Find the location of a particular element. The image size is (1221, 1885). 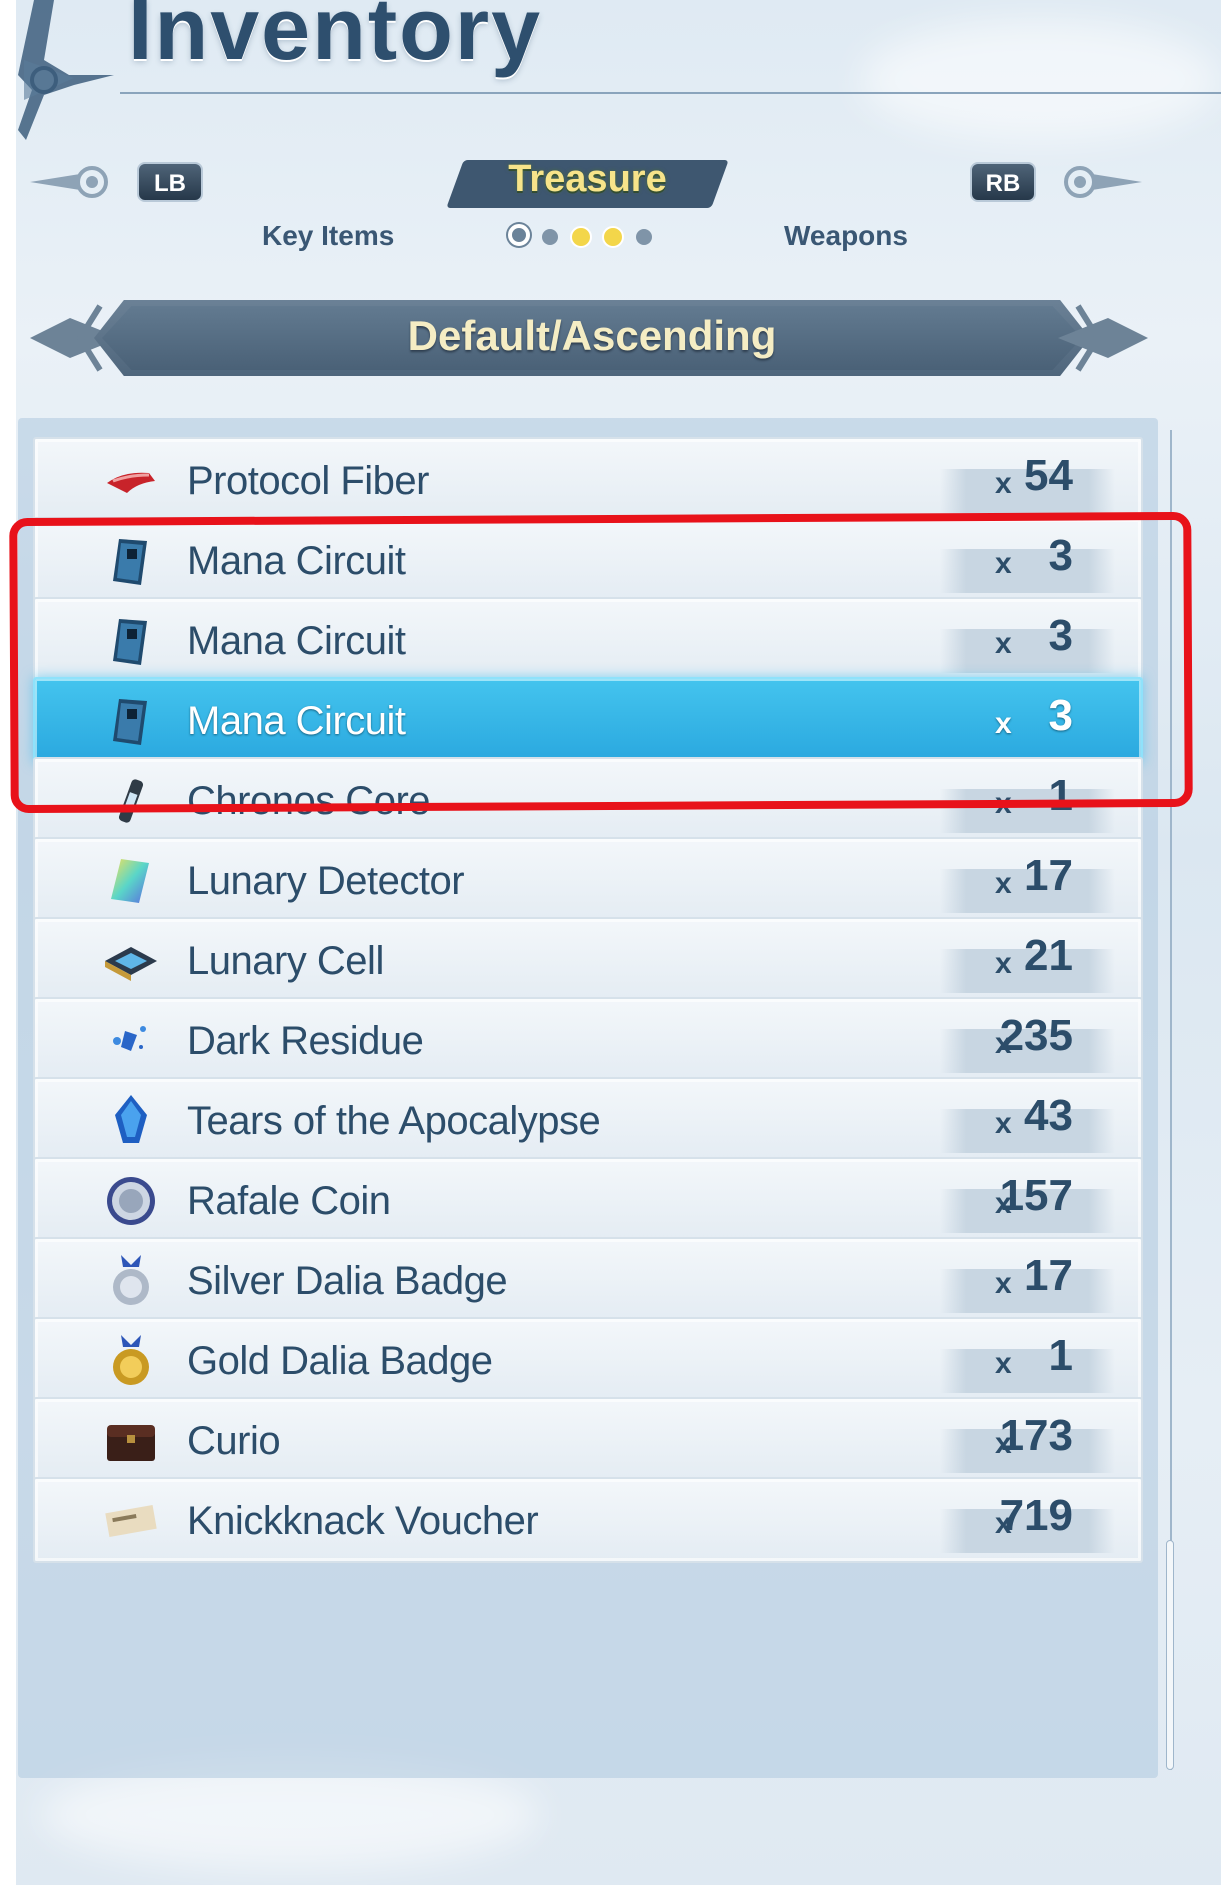

item-name: Knickknack Voucher is located at coordinates (363, 1521).